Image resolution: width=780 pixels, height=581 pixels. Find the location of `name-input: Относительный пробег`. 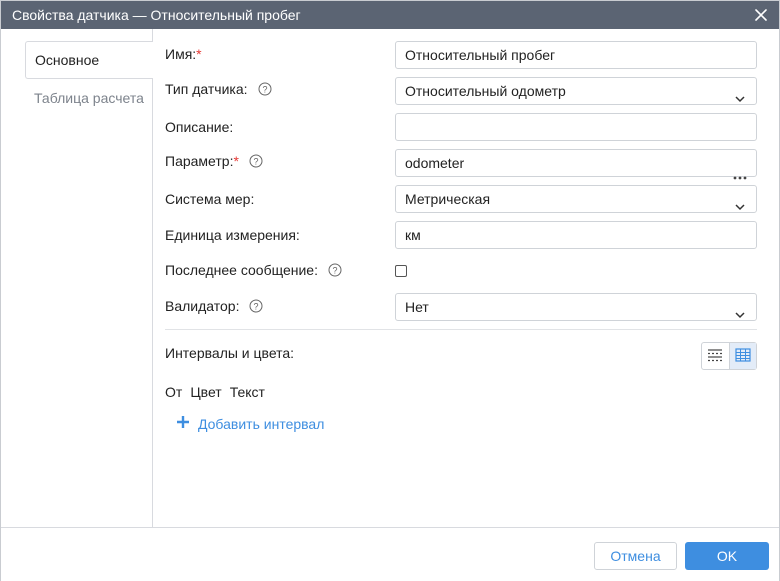

name-input: Относительный пробег is located at coordinates (576, 55).